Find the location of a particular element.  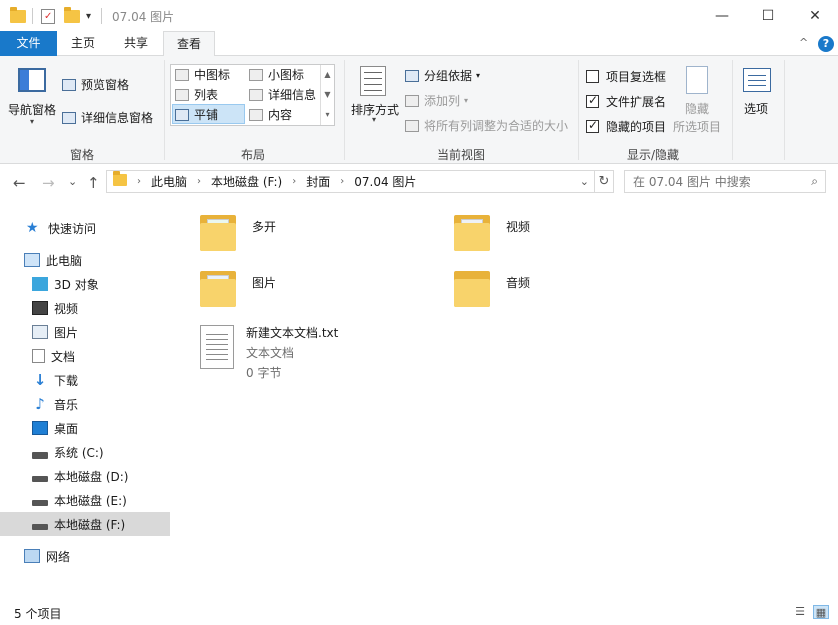

status-bar: 5 个项目 ☰ ▦ is located at coordinates (419, 612).